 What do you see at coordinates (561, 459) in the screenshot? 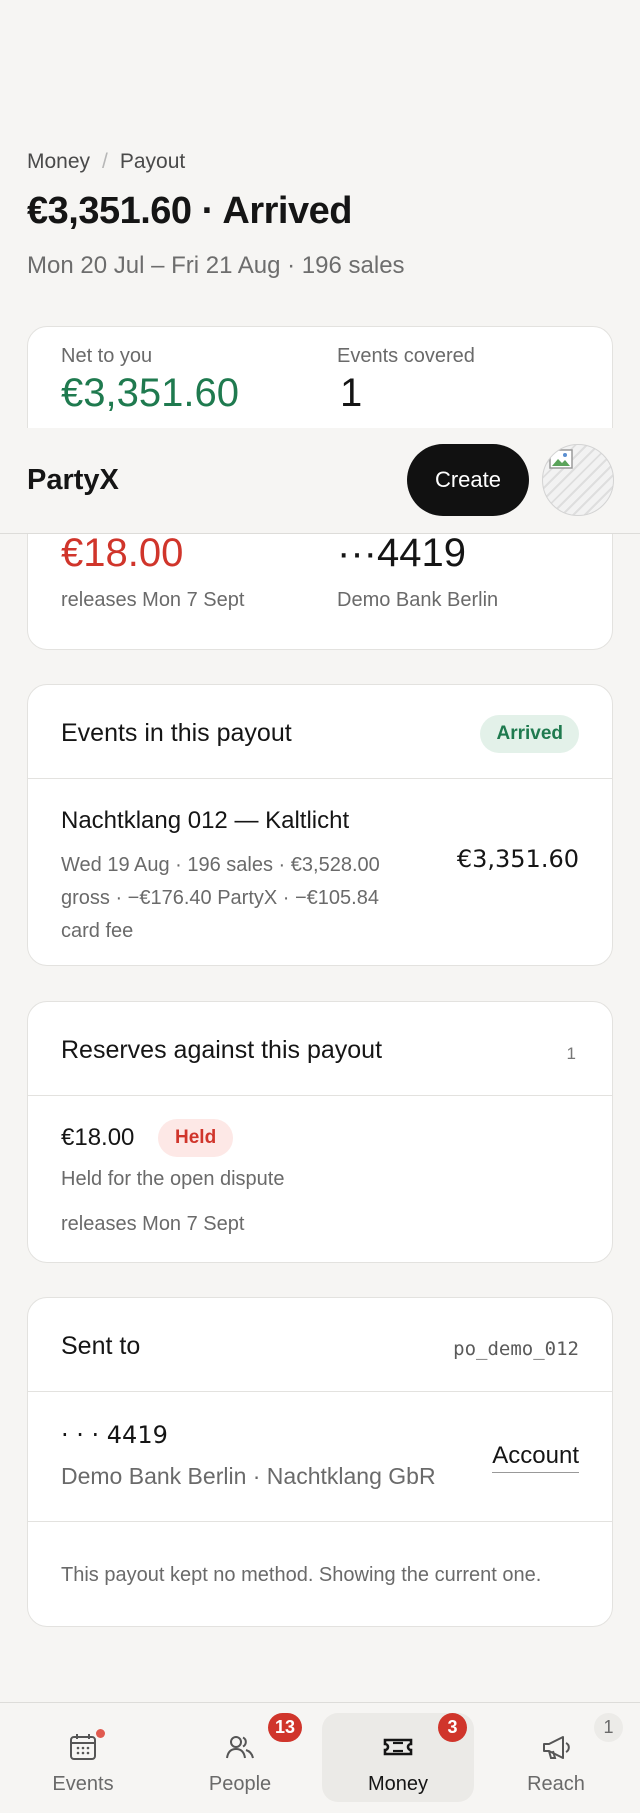
I see `broken-image-icon` at bounding box center [561, 459].